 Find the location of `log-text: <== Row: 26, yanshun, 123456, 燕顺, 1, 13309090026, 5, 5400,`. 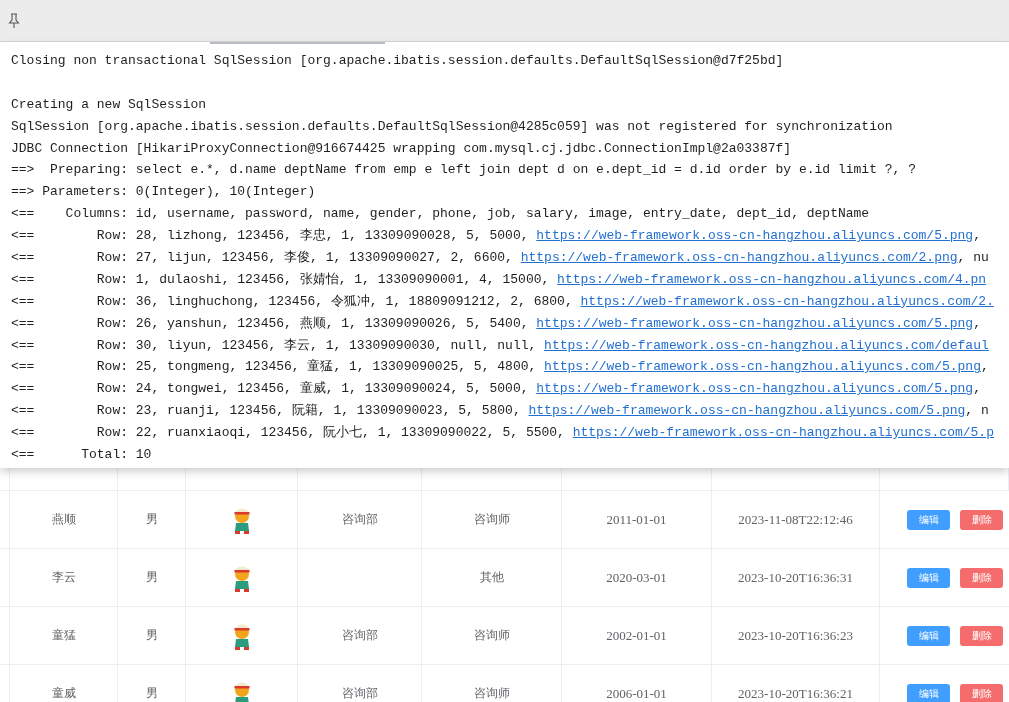

log-text: <== Row: 26, yanshun, 123456, 燕顺, 1, 13309090026, 5, 5400, is located at coordinates (270, 323).